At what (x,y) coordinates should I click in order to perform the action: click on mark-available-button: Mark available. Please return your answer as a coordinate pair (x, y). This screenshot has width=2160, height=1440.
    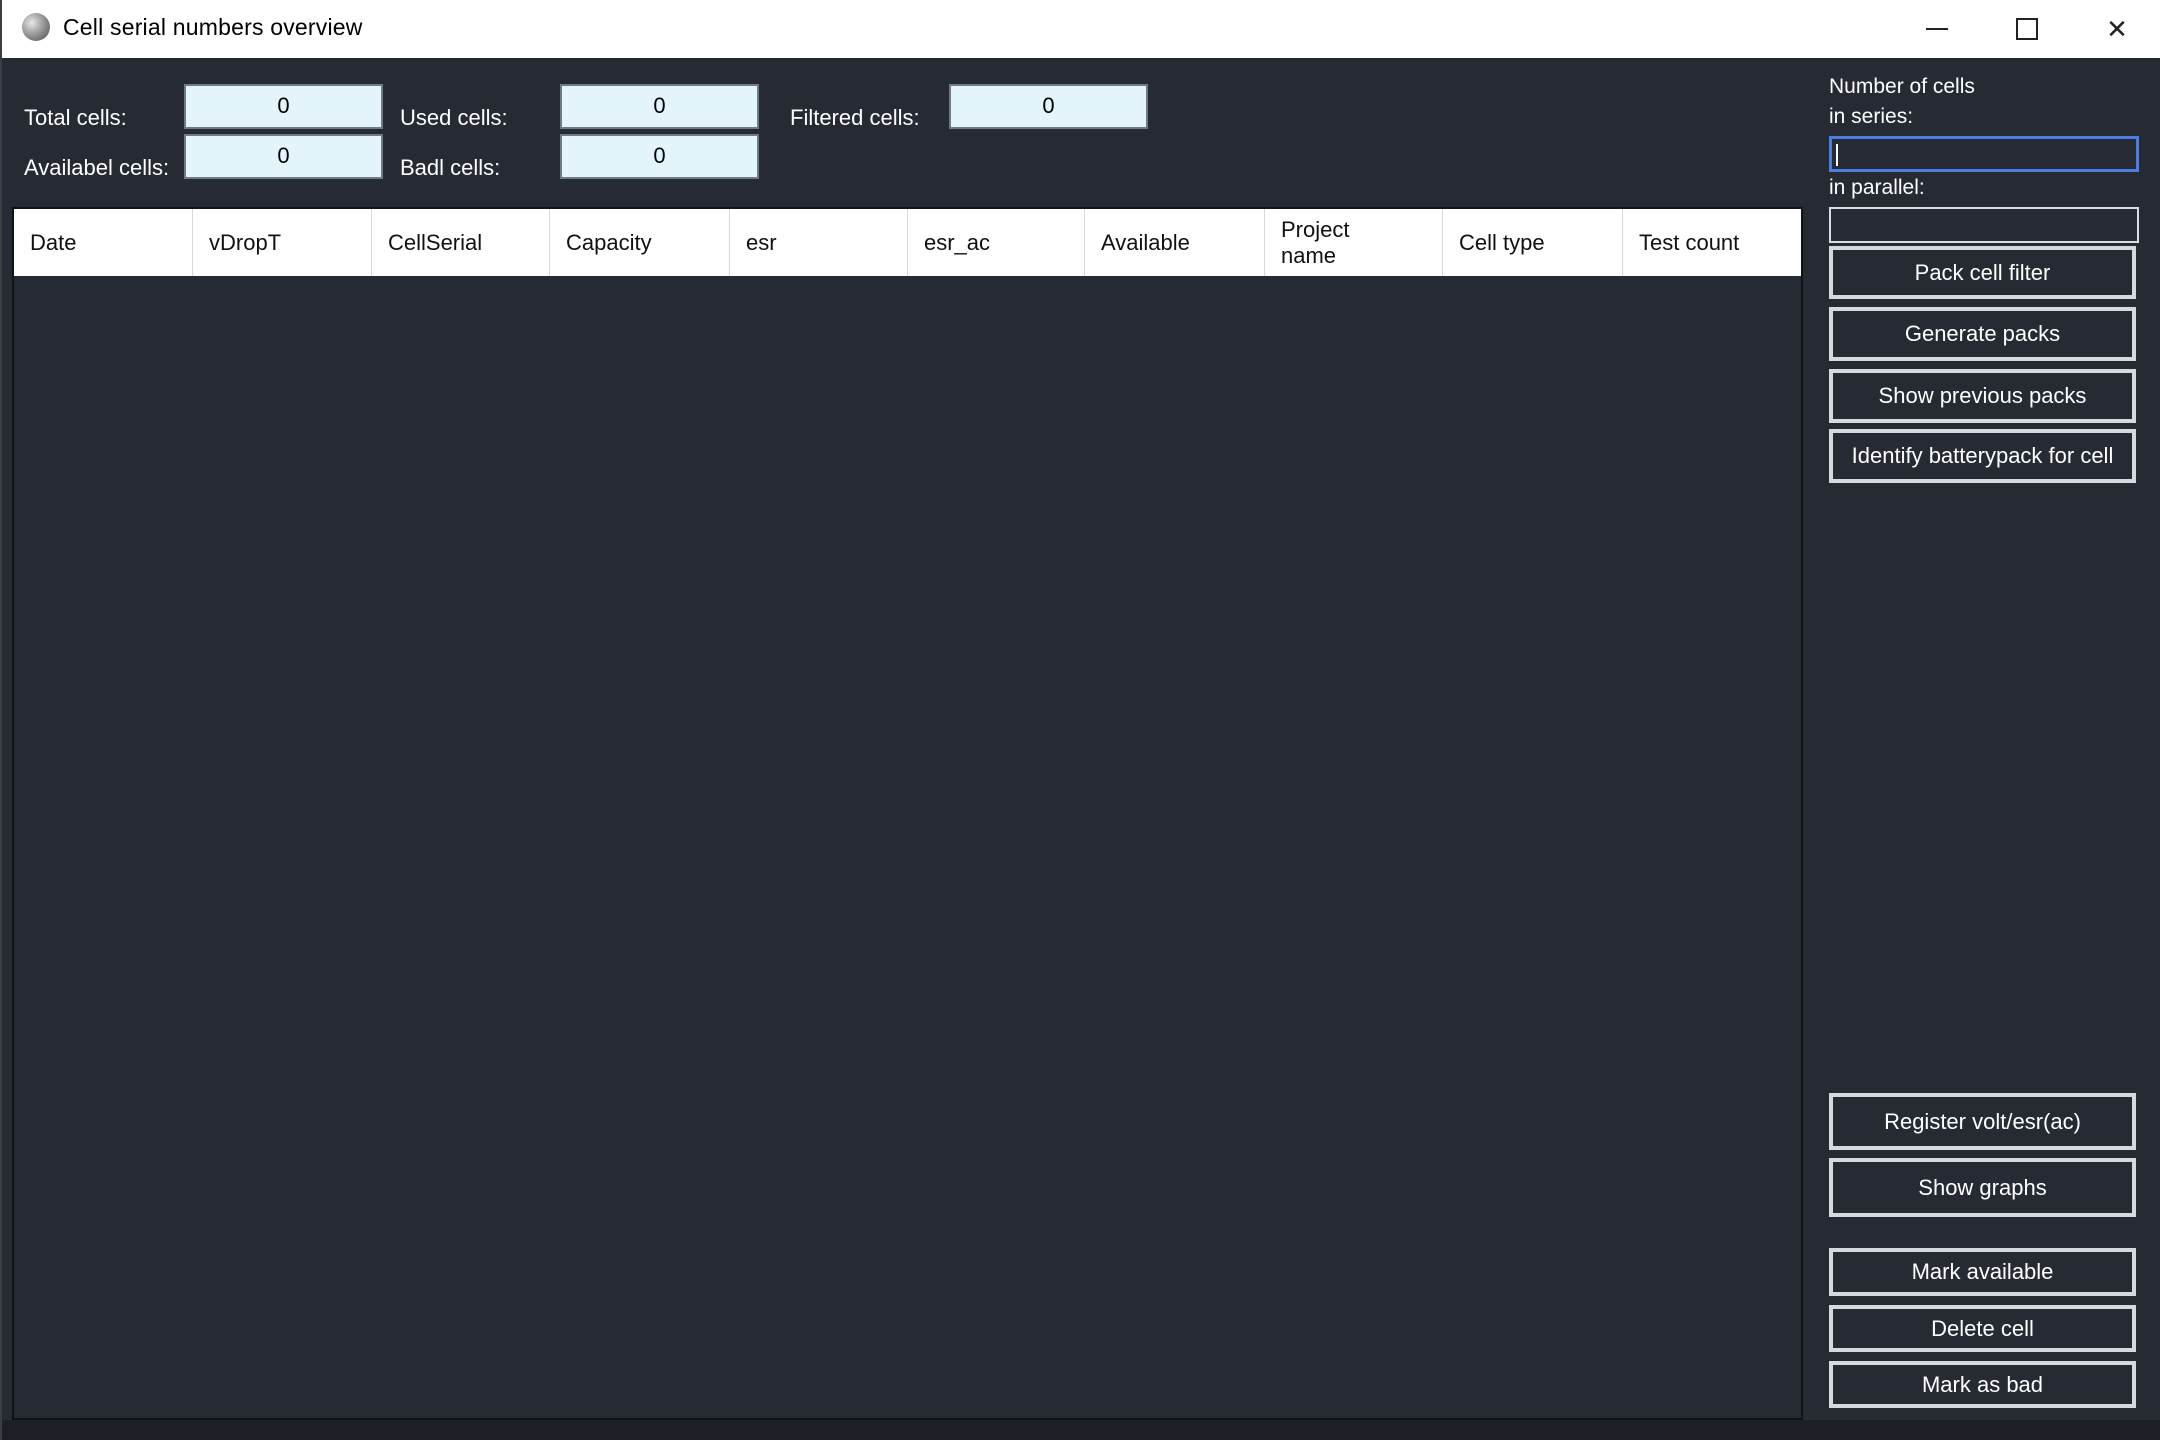
    Looking at the image, I should click on (1982, 1272).